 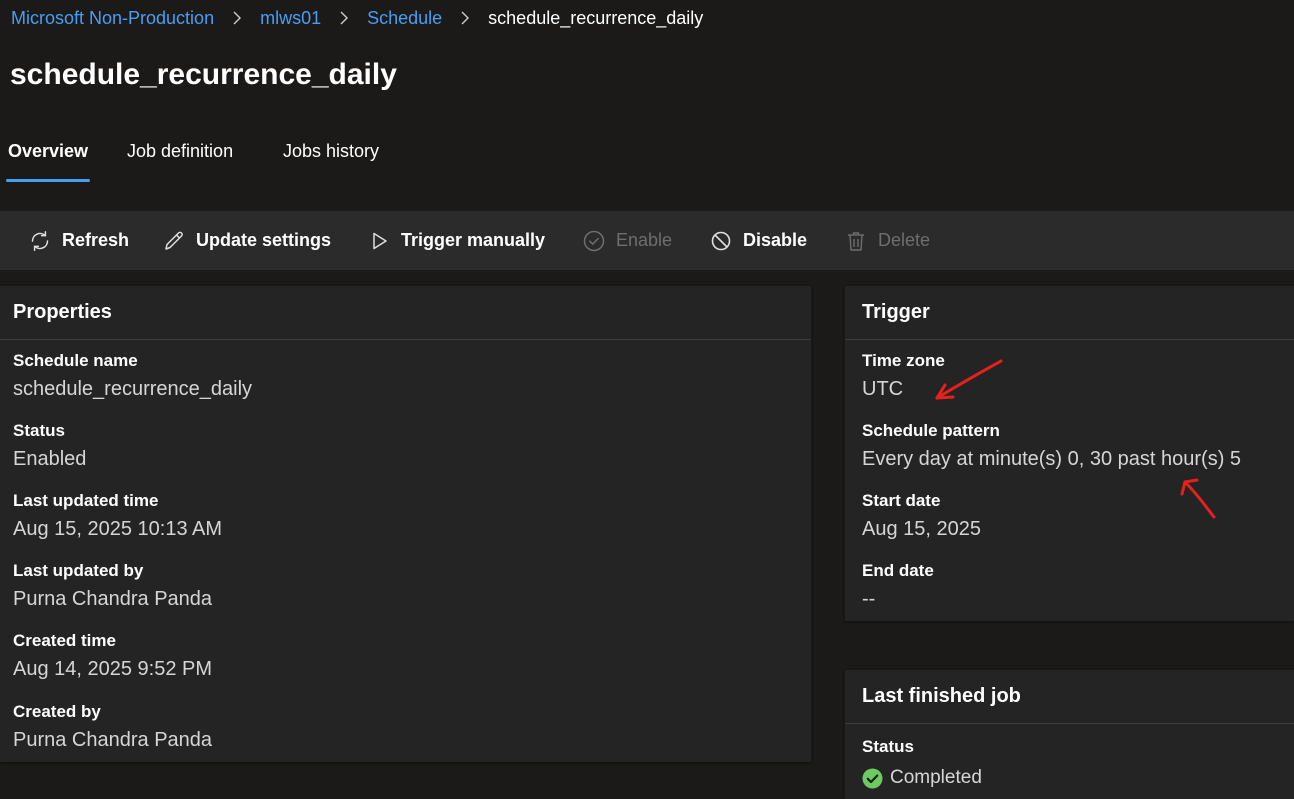 I want to click on last-finished-job-card: Last finished job Status Completed, so click(x=1069, y=734).